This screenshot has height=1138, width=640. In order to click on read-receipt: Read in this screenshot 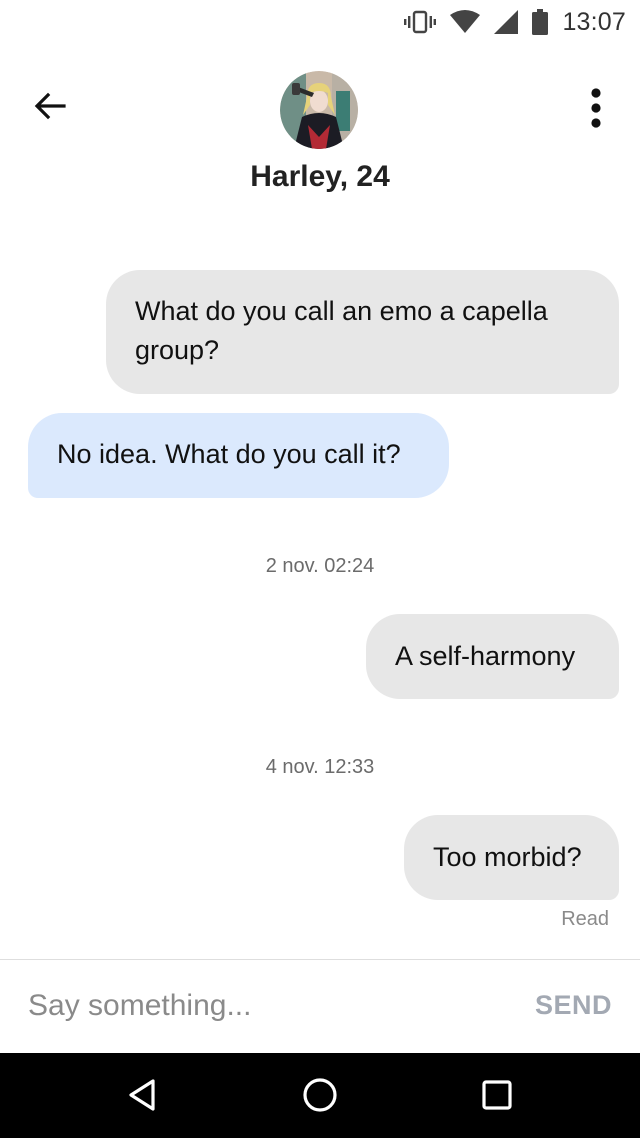, I will do `click(585, 919)`.